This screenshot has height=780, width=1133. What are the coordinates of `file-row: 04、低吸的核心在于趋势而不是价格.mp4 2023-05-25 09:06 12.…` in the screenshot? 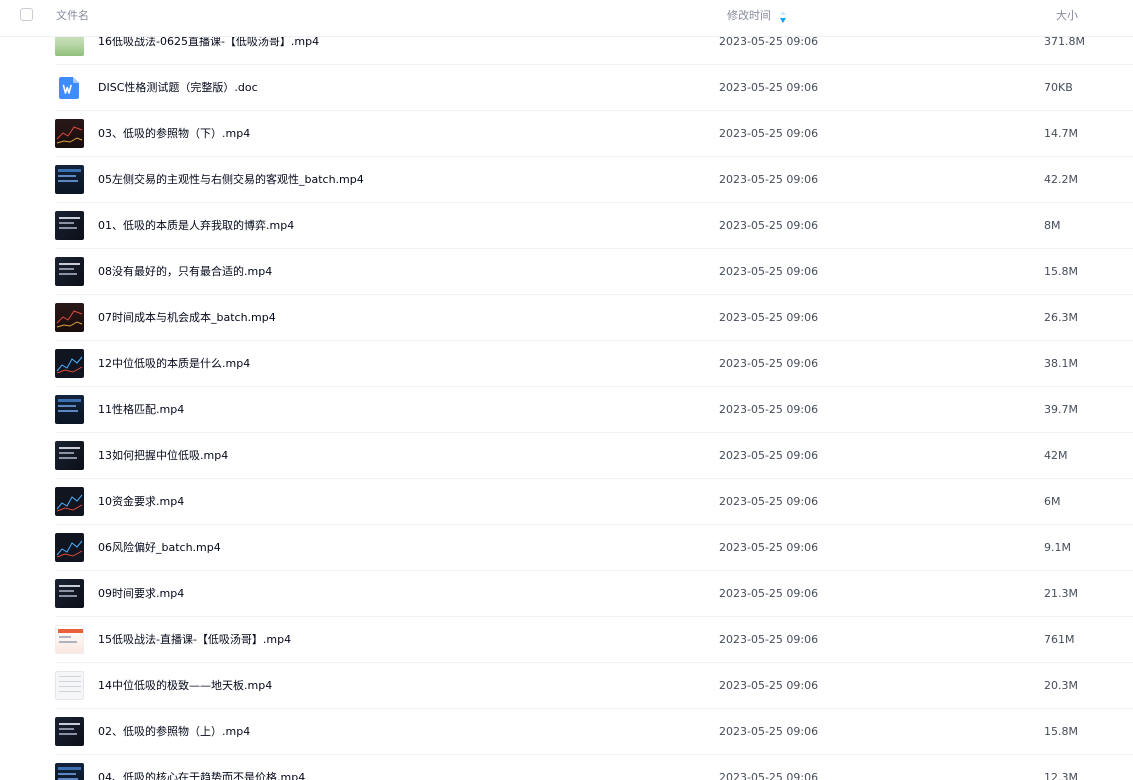 It's located at (566, 767).